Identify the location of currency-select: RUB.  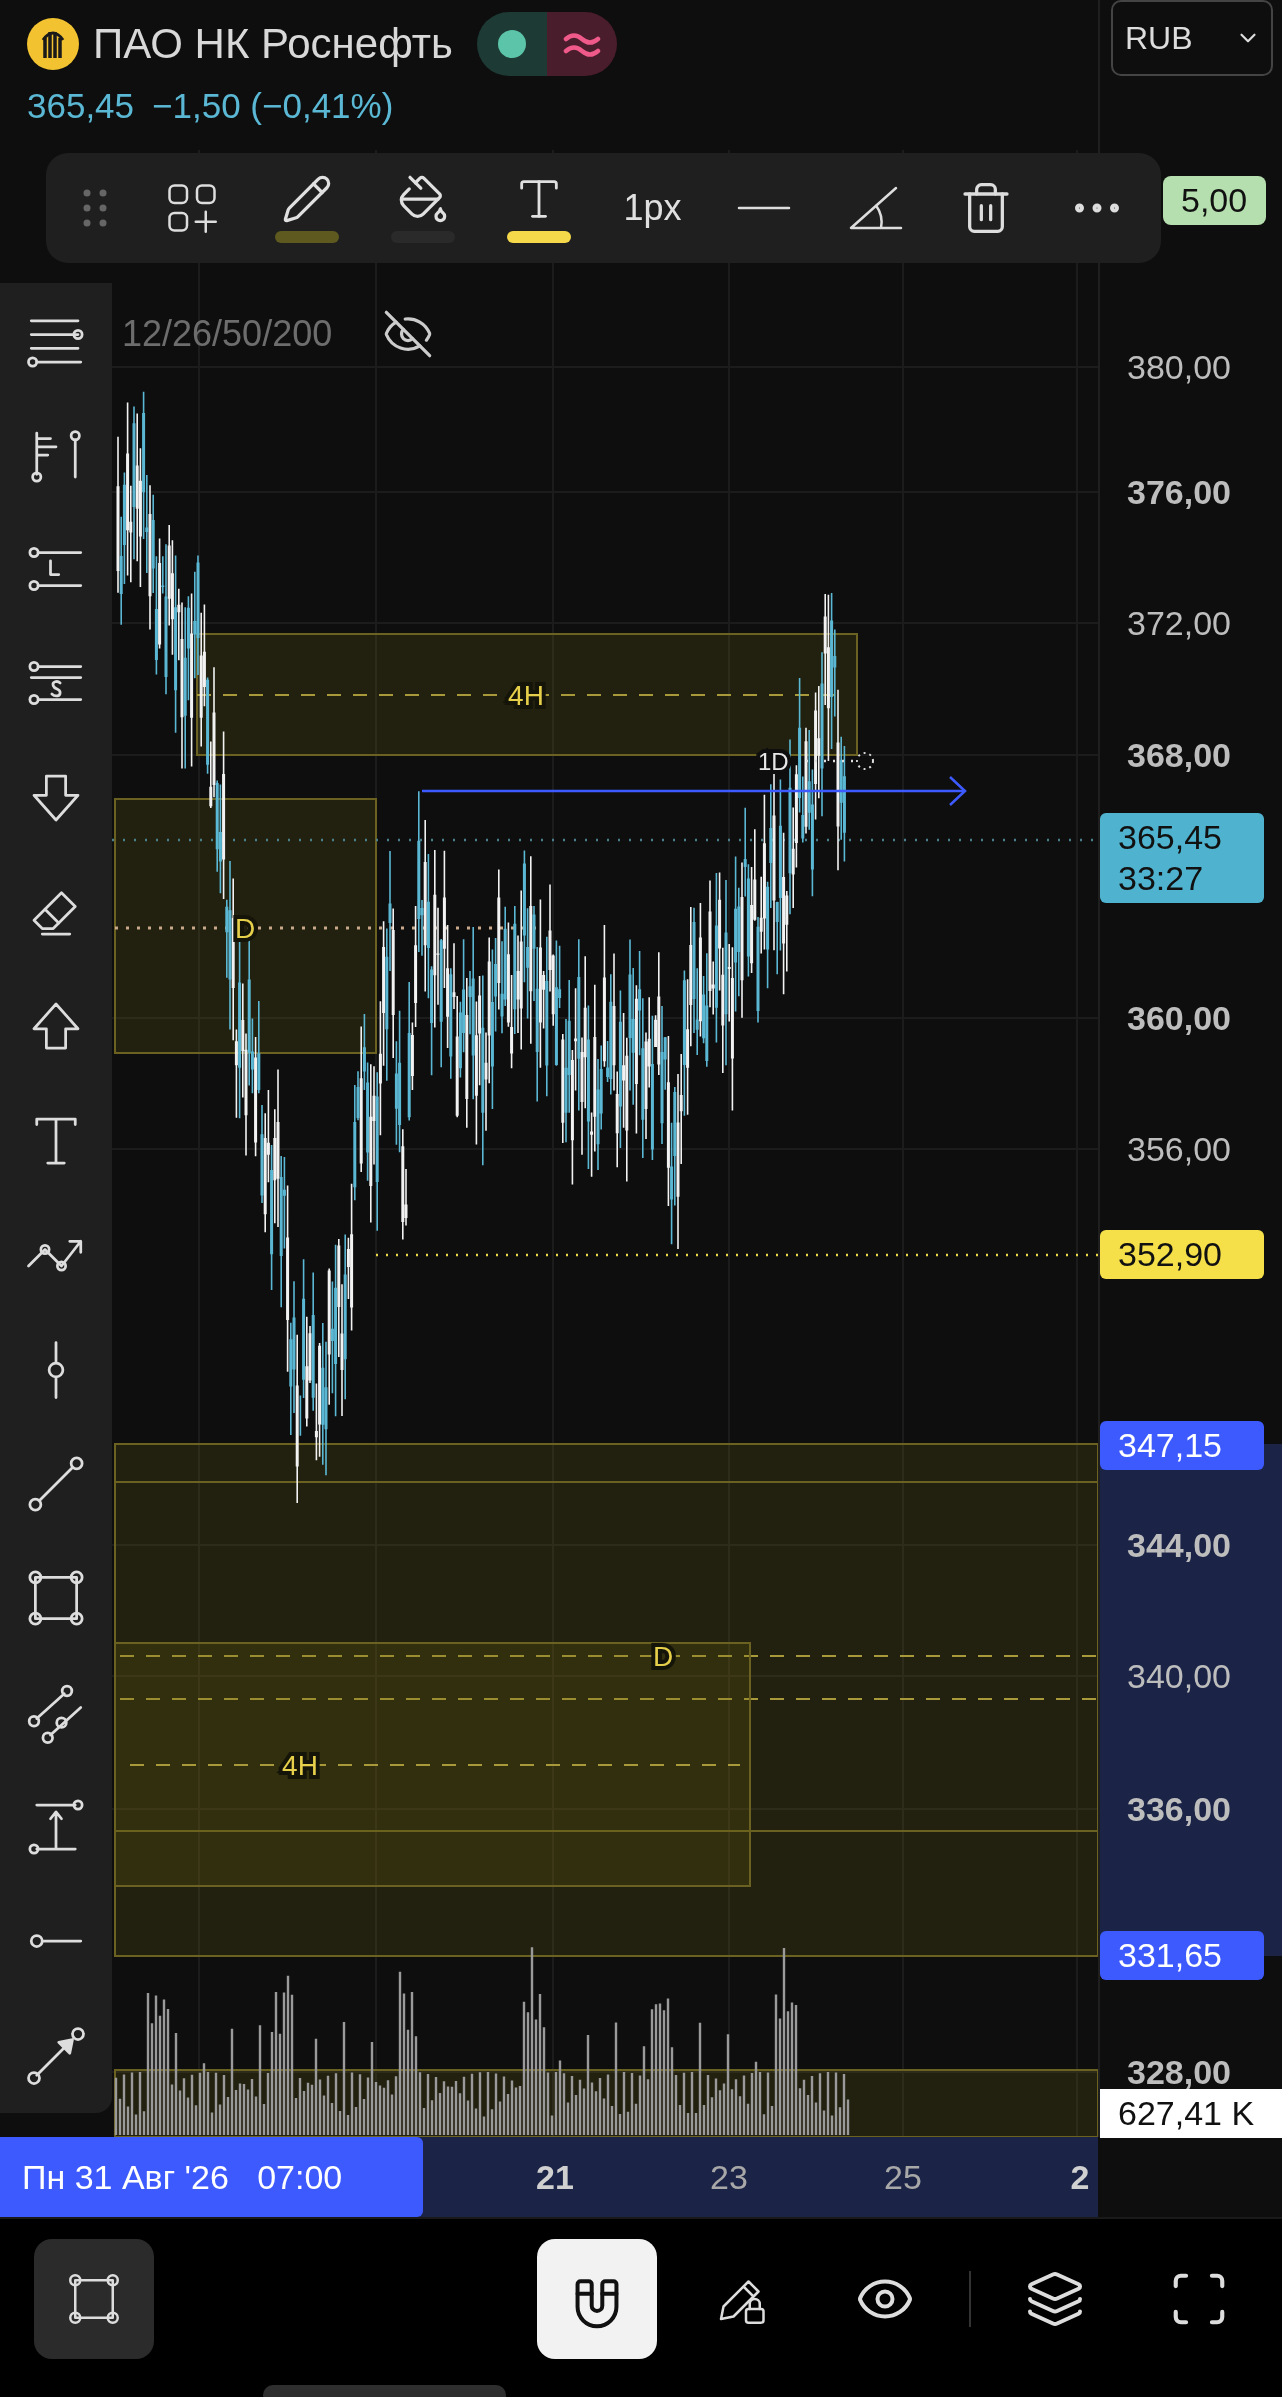
(1192, 38).